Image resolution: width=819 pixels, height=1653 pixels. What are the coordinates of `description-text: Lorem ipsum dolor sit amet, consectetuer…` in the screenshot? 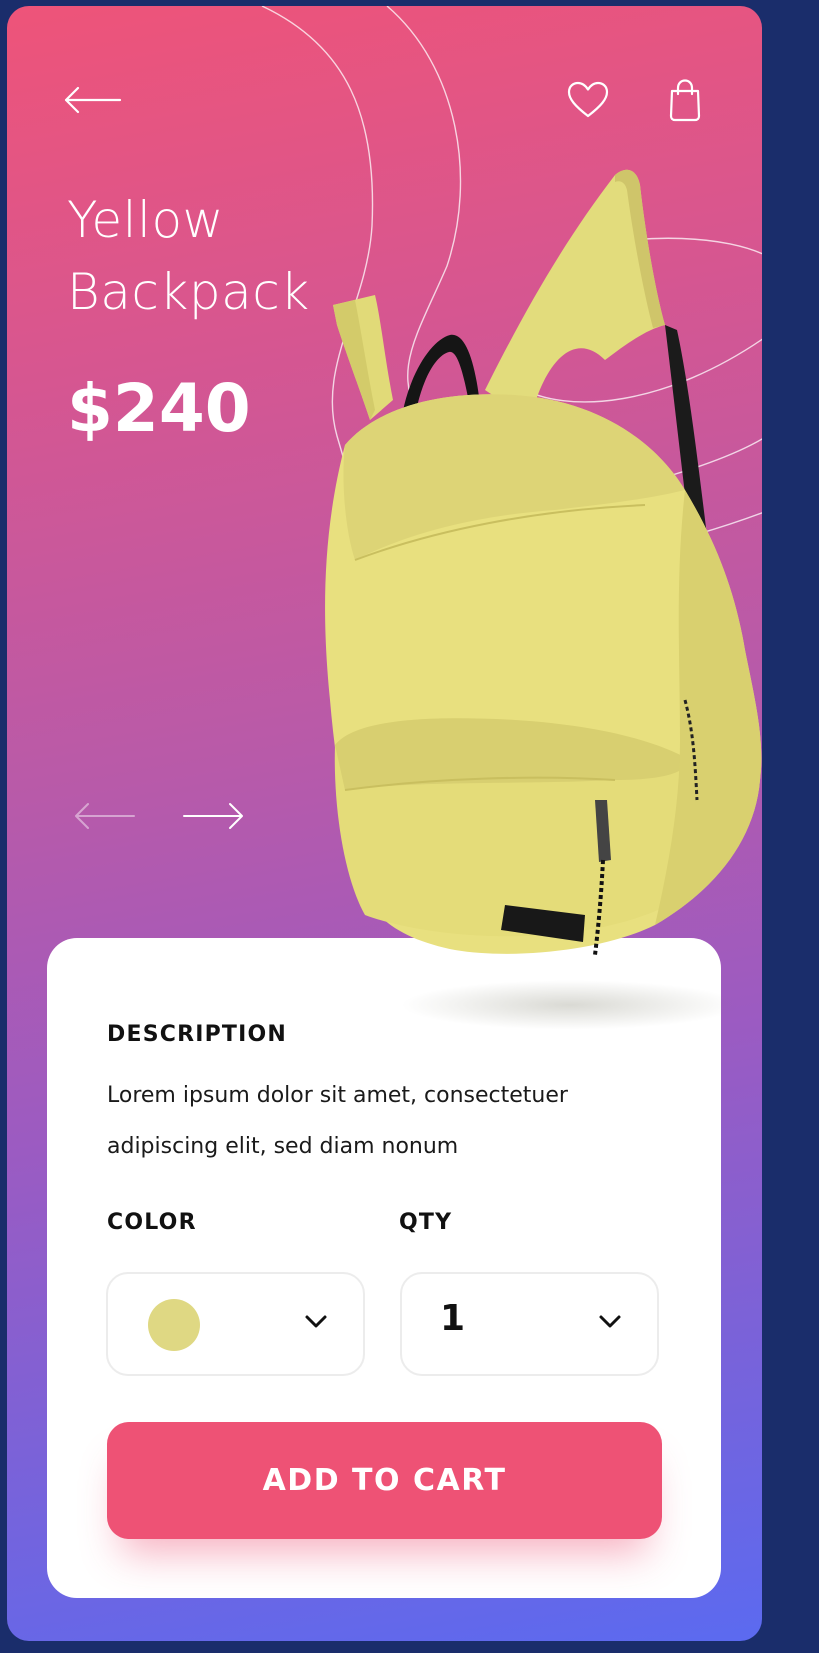 It's located at (387, 1121).